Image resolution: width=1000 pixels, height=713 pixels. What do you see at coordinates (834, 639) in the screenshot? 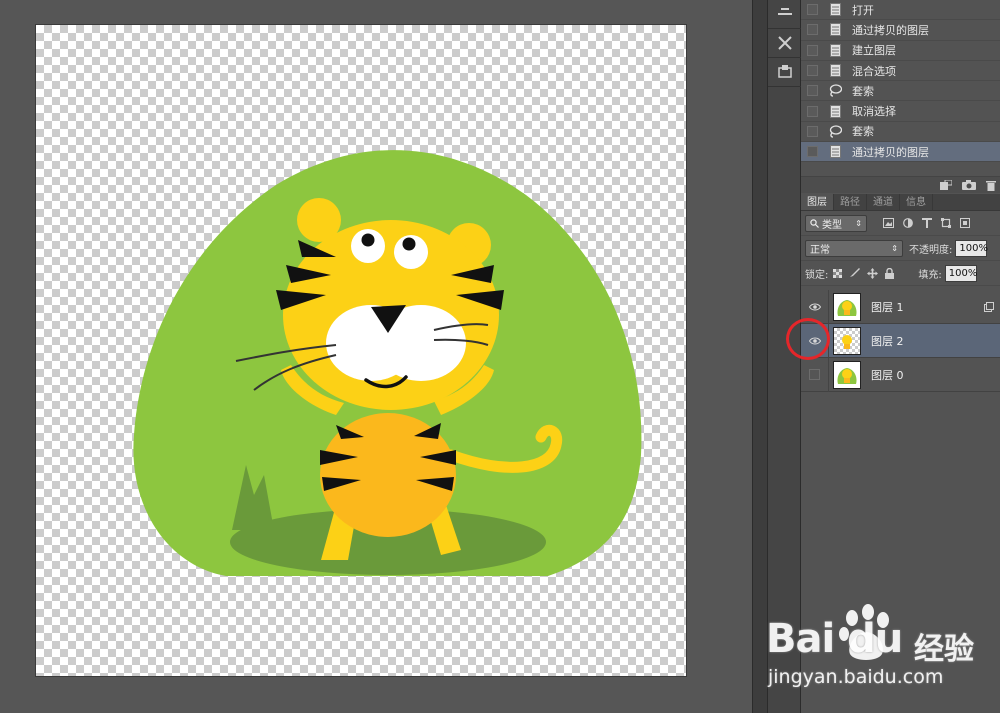
I see `watermark-brand: Bai du` at bounding box center [834, 639].